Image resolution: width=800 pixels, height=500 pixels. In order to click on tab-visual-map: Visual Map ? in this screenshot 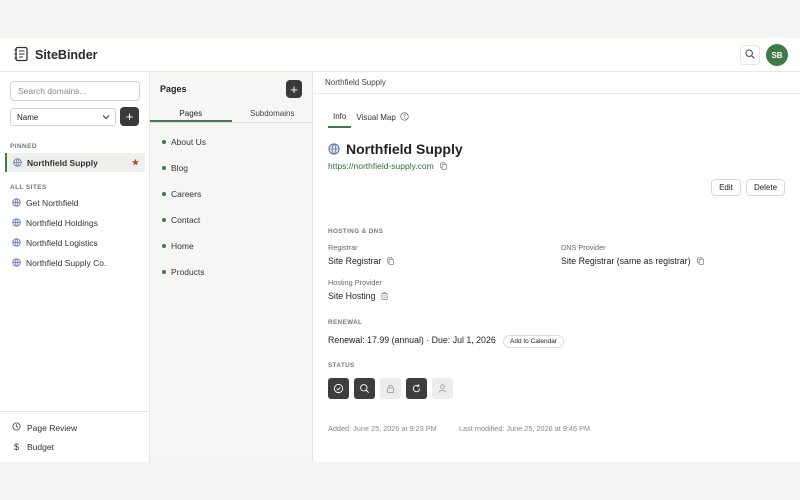, I will do `click(382, 120)`.